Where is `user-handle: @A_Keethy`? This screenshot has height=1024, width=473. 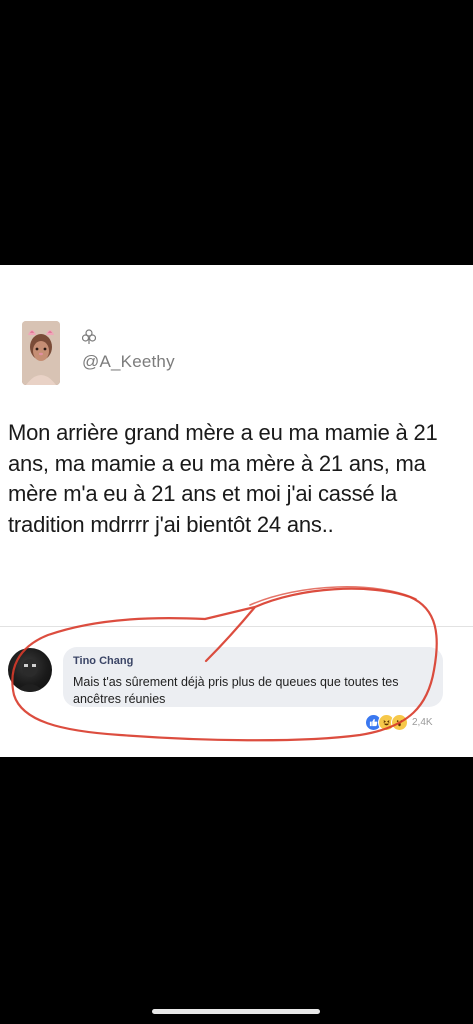 user-handle: @A_Keethy is located at coordinates (128, 362).